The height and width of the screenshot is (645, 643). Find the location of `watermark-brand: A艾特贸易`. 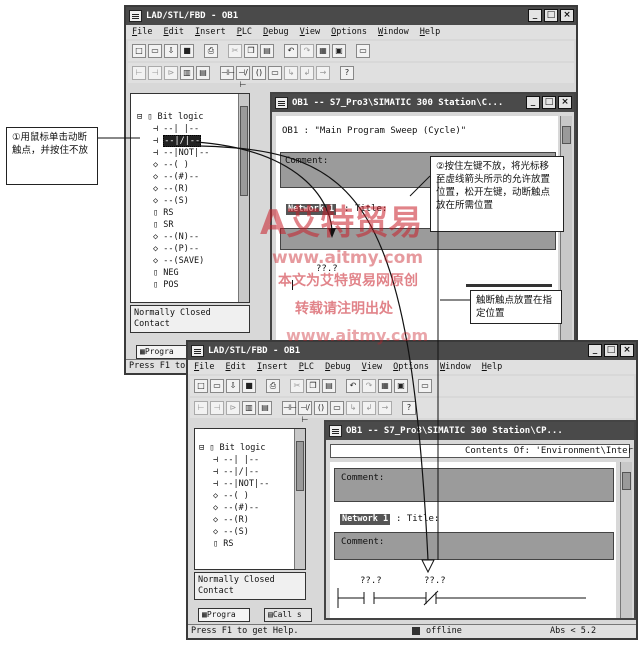

watermark-brand: A艾特贸易 is located at coordinates (341, 223).